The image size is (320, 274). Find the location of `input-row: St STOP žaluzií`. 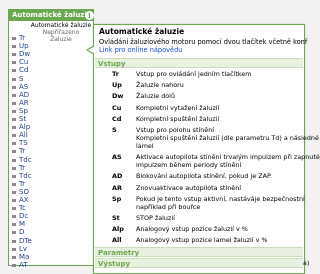

input-row: St STOP žaluzií is located at coordinates (199, 218).